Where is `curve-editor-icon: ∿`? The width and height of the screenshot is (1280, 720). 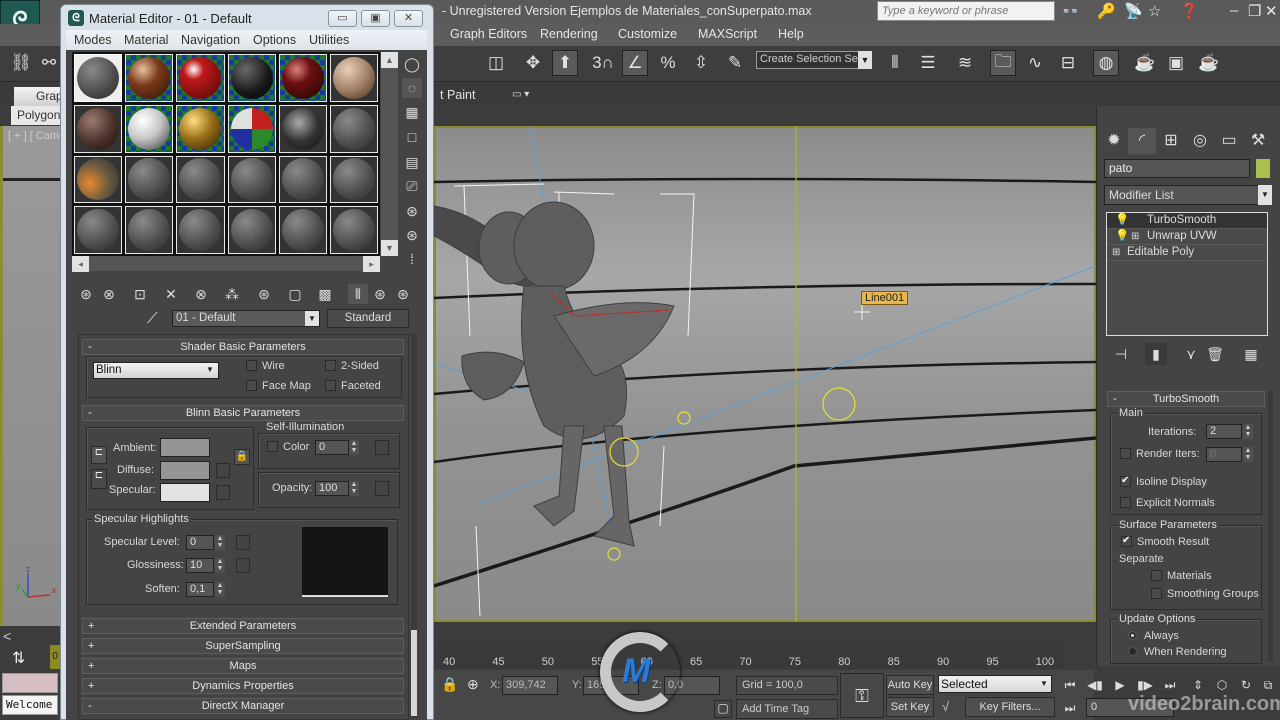 curve-editor-icon: ∿ is located at coordinates (1035, 63).